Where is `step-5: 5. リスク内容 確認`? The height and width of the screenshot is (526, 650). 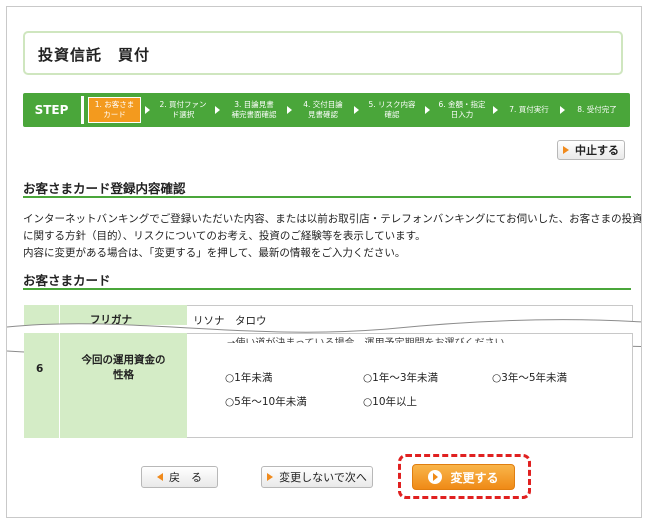
step-5: 5. リスク内容 確認 is located at coordinates (392, 110).